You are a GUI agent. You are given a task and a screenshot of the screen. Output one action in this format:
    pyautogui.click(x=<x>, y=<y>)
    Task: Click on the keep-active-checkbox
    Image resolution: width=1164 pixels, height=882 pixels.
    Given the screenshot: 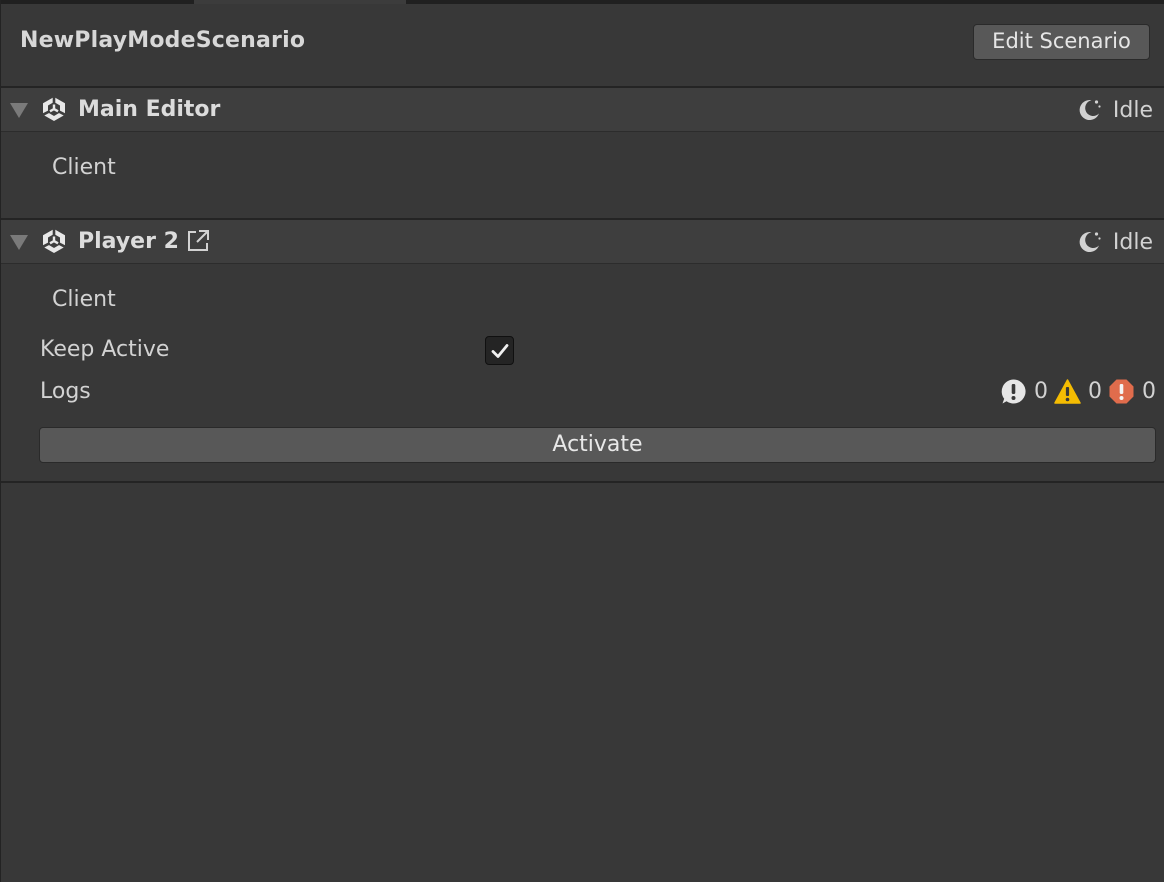 What is the action you would take?
    pyautogui.click(x=499, y=350)
    